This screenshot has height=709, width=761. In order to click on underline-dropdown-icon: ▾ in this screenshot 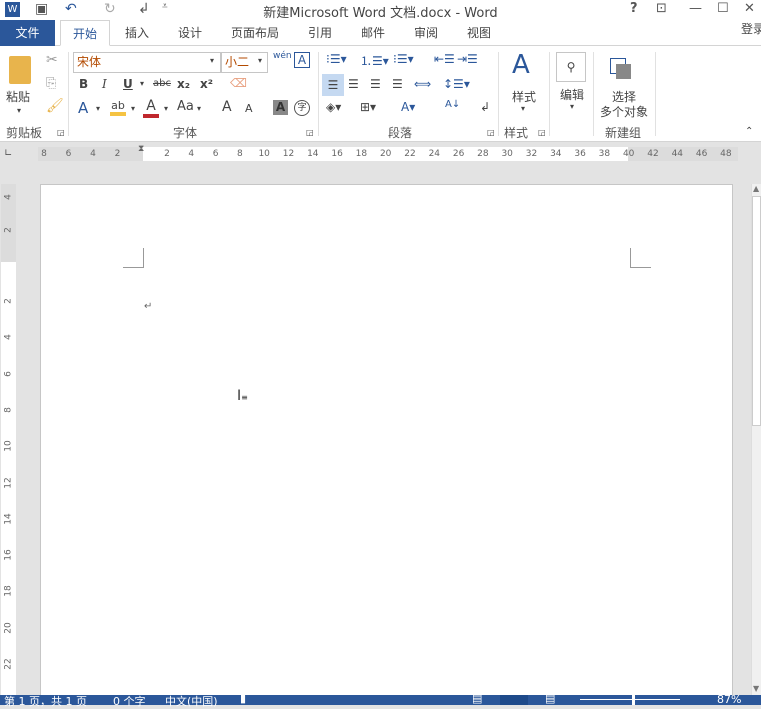, I will do `click(142, 83)`.